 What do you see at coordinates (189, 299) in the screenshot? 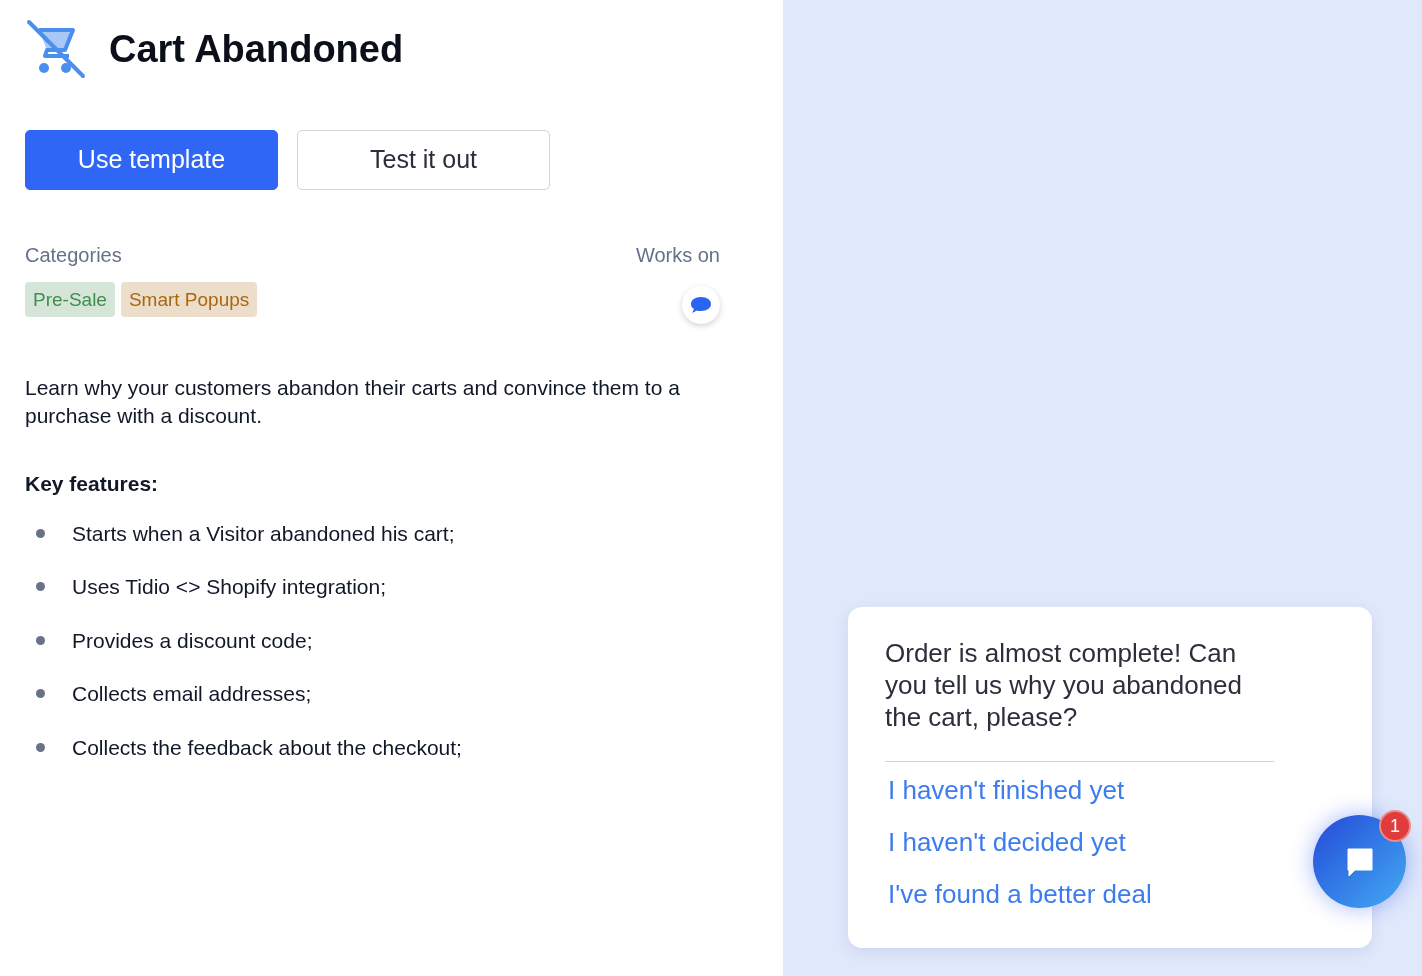
I see `category-tag: Smart Popups` at bounding box center [189, 299].